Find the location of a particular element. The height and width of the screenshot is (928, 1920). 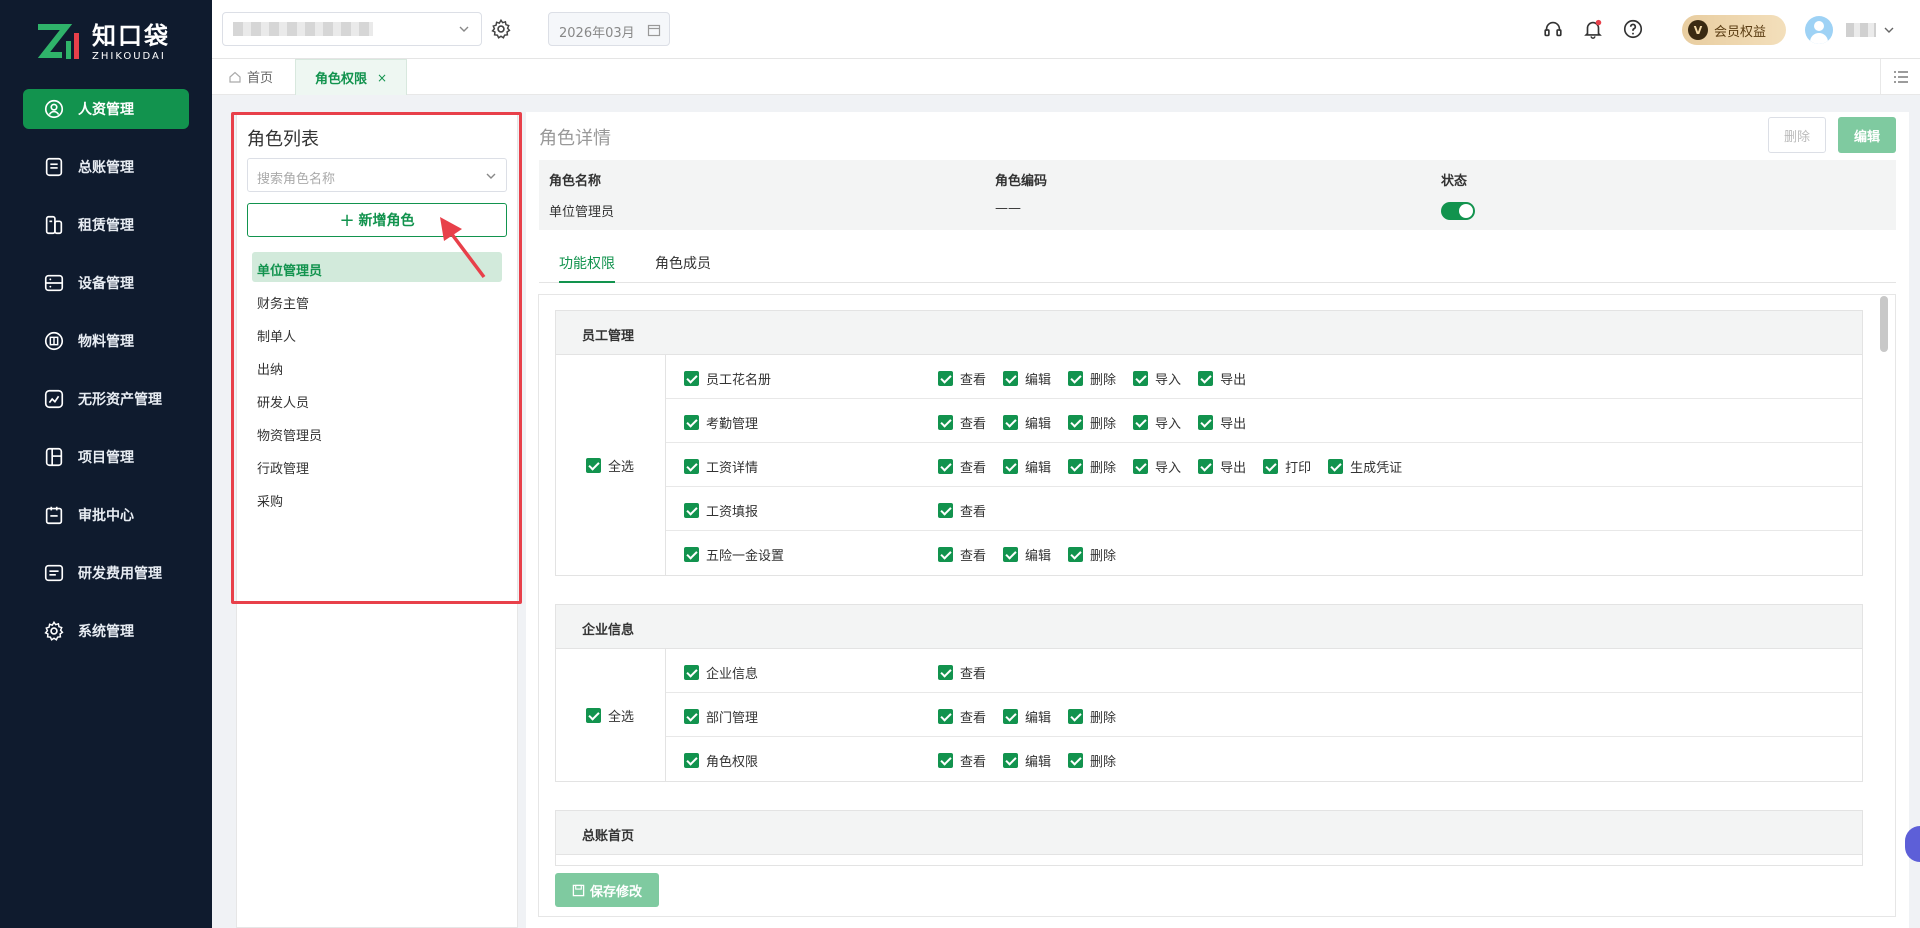

red-pointer-arrow-icon is located at coordinates (463, 248).